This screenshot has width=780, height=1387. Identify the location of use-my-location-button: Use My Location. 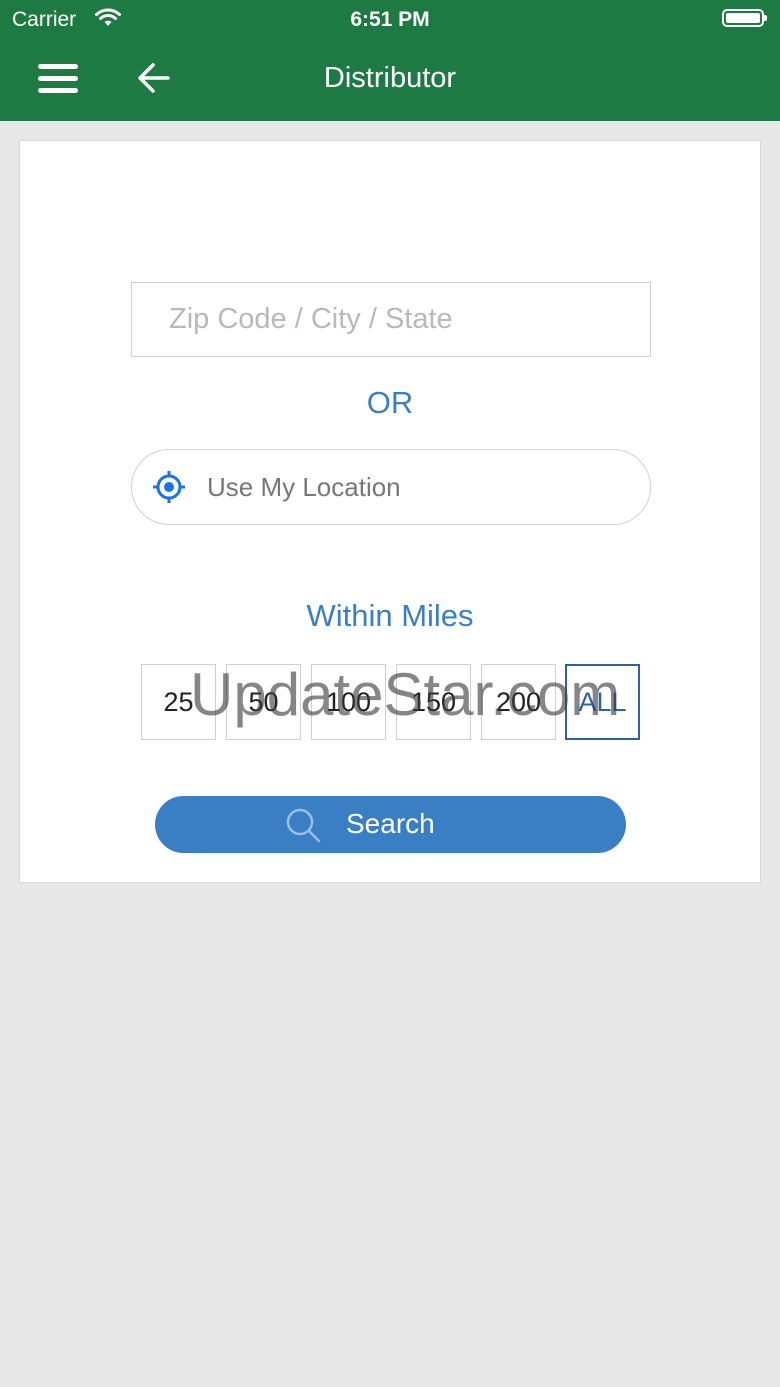
(391, 487).